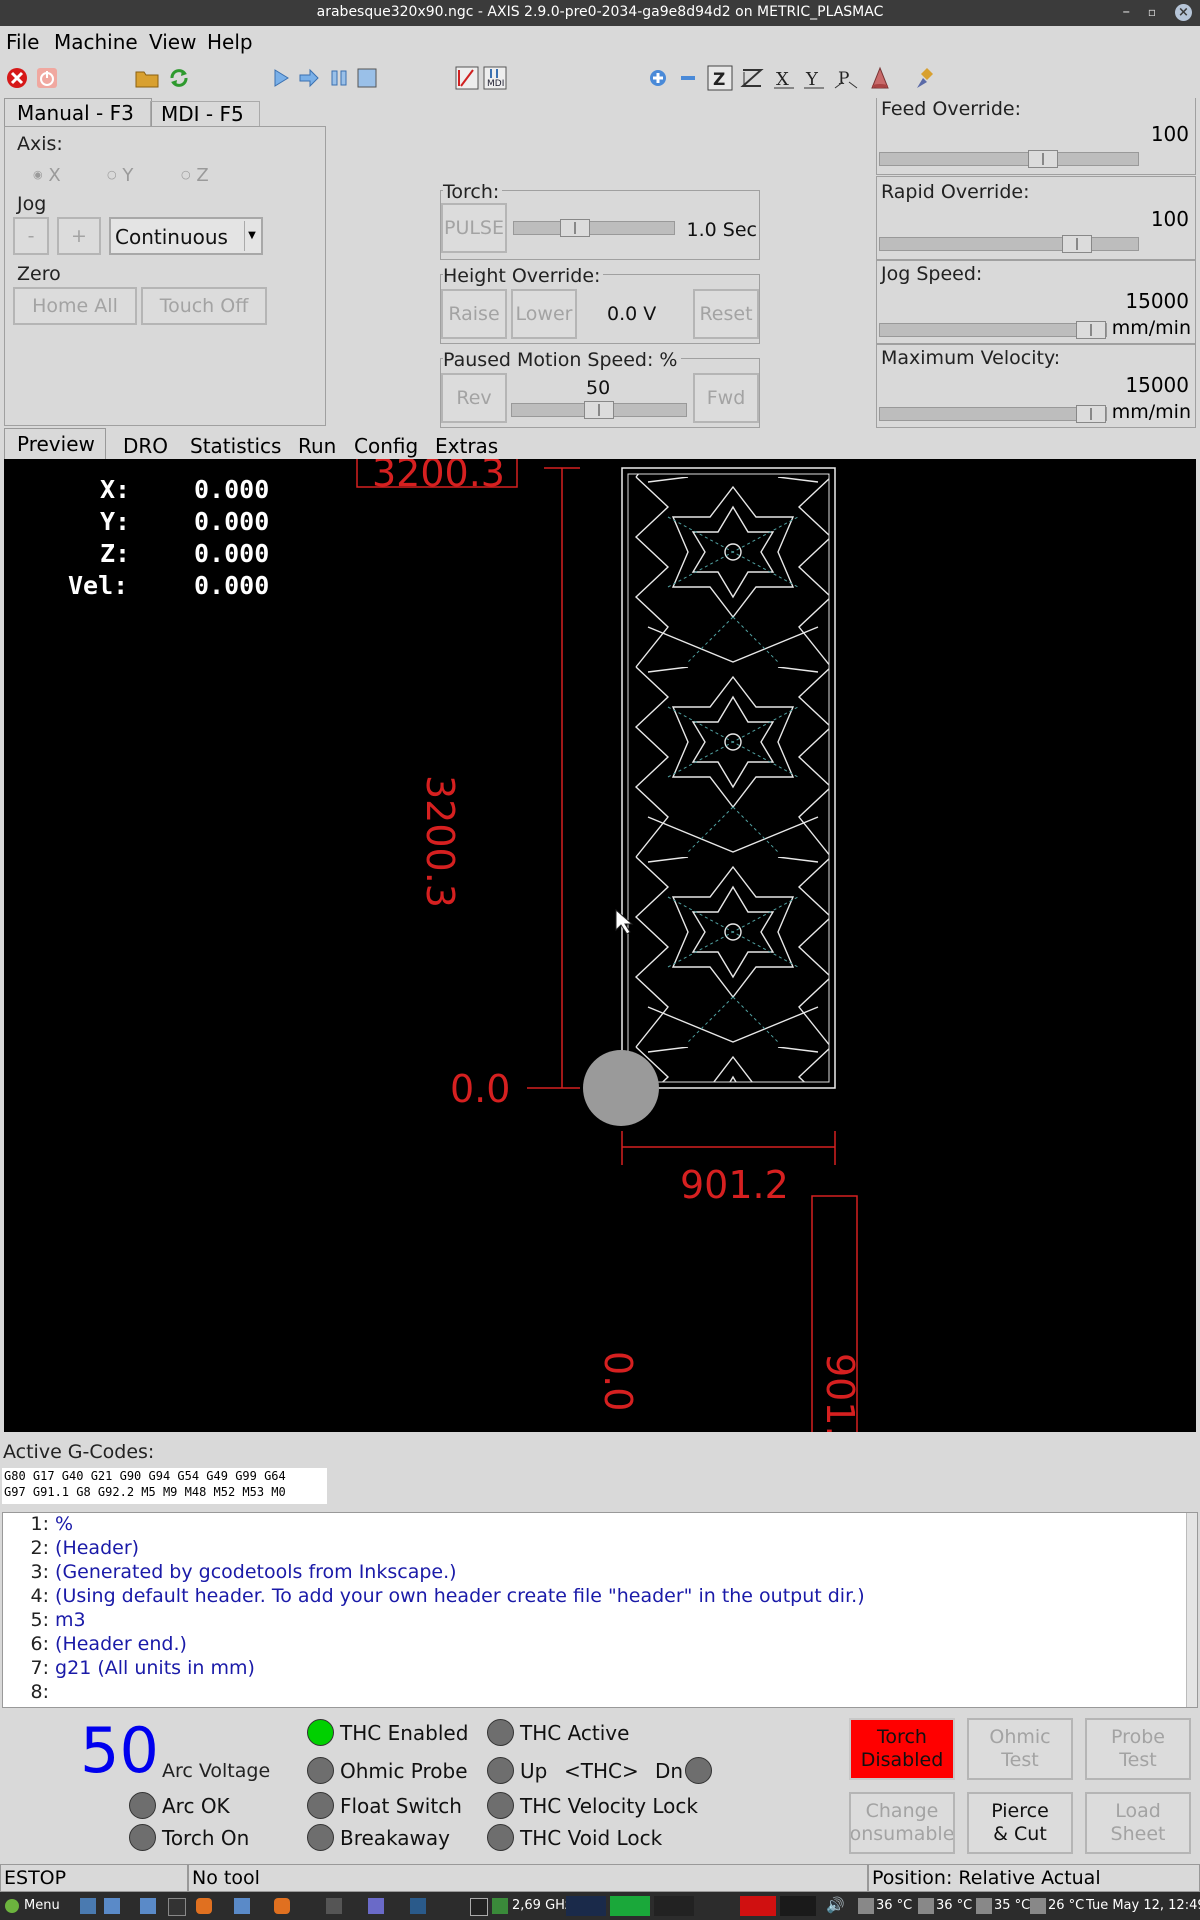  What do you see at coordinates (47, 175) in the screenshot?
I see `axis-x-radio: ◉ X` at bounding box center [47, 175].